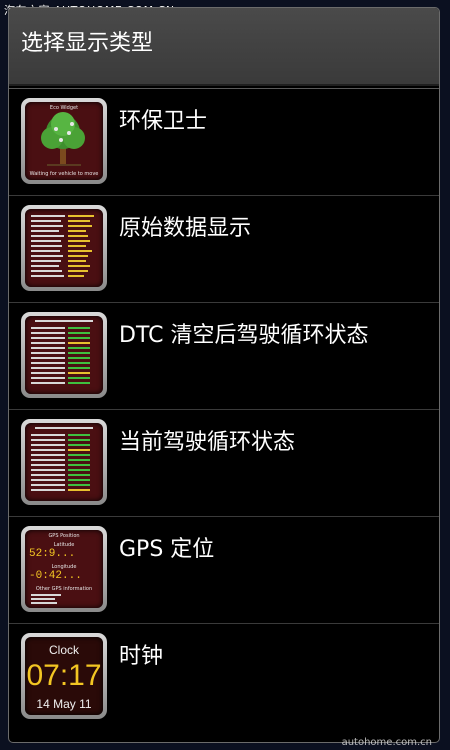 The image size is (450, 750). What do you see at coordinates (386, 742) in the screenshot?
I see `watermark-bottom: autohome.com.cn` at bounding box center [386, 742].